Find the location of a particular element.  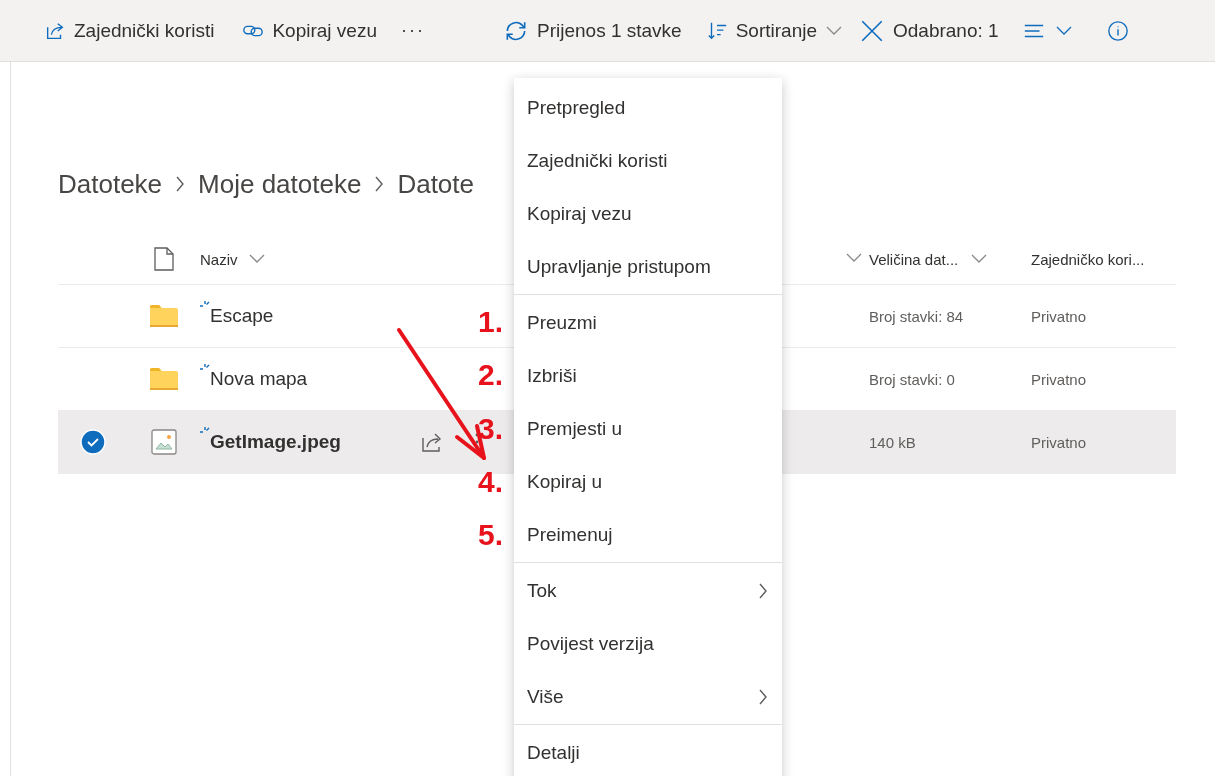

size-cell: Broj stavki: 0 is located at coordinates (912, 379).